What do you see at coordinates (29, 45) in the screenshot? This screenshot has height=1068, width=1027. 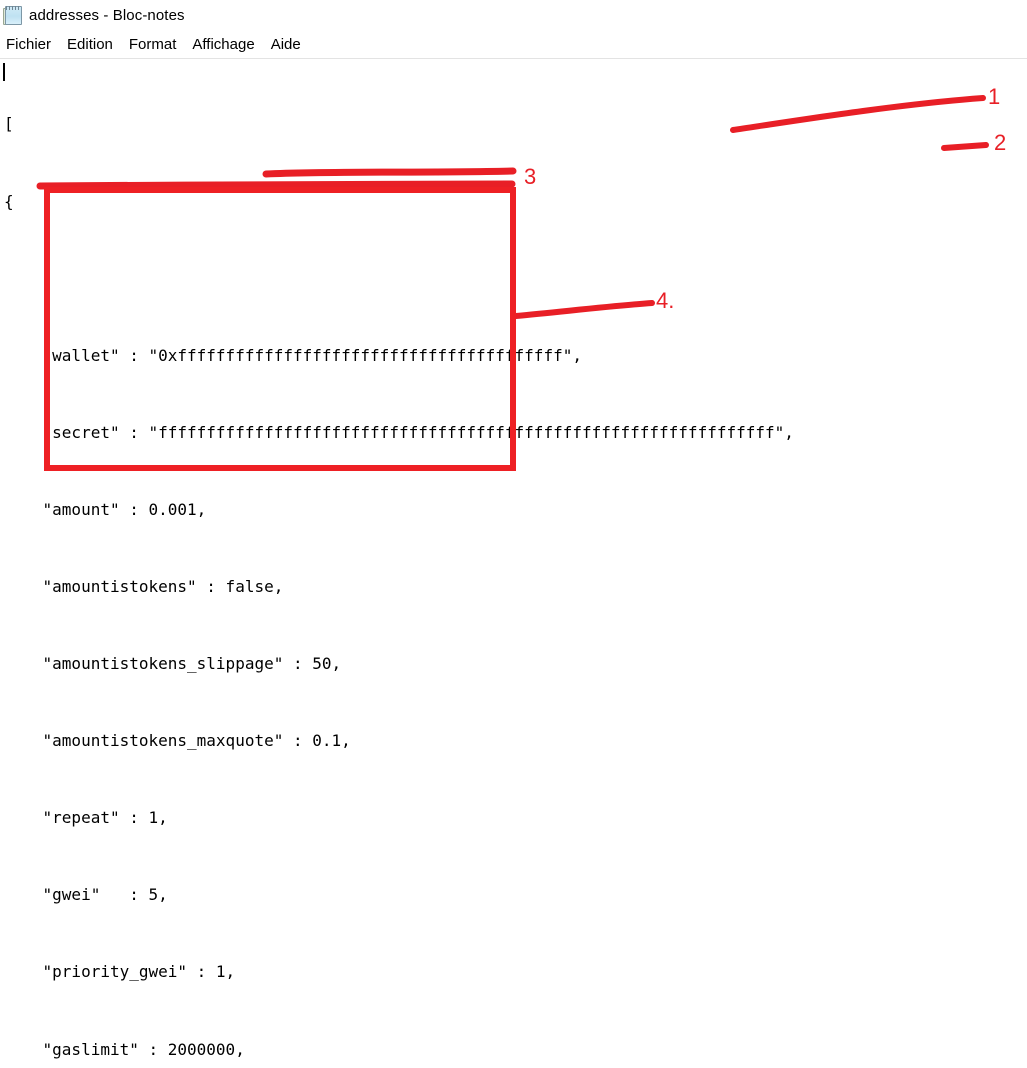 I see `menu-item-fichier: Fichier` at bounding box center [29, 45].